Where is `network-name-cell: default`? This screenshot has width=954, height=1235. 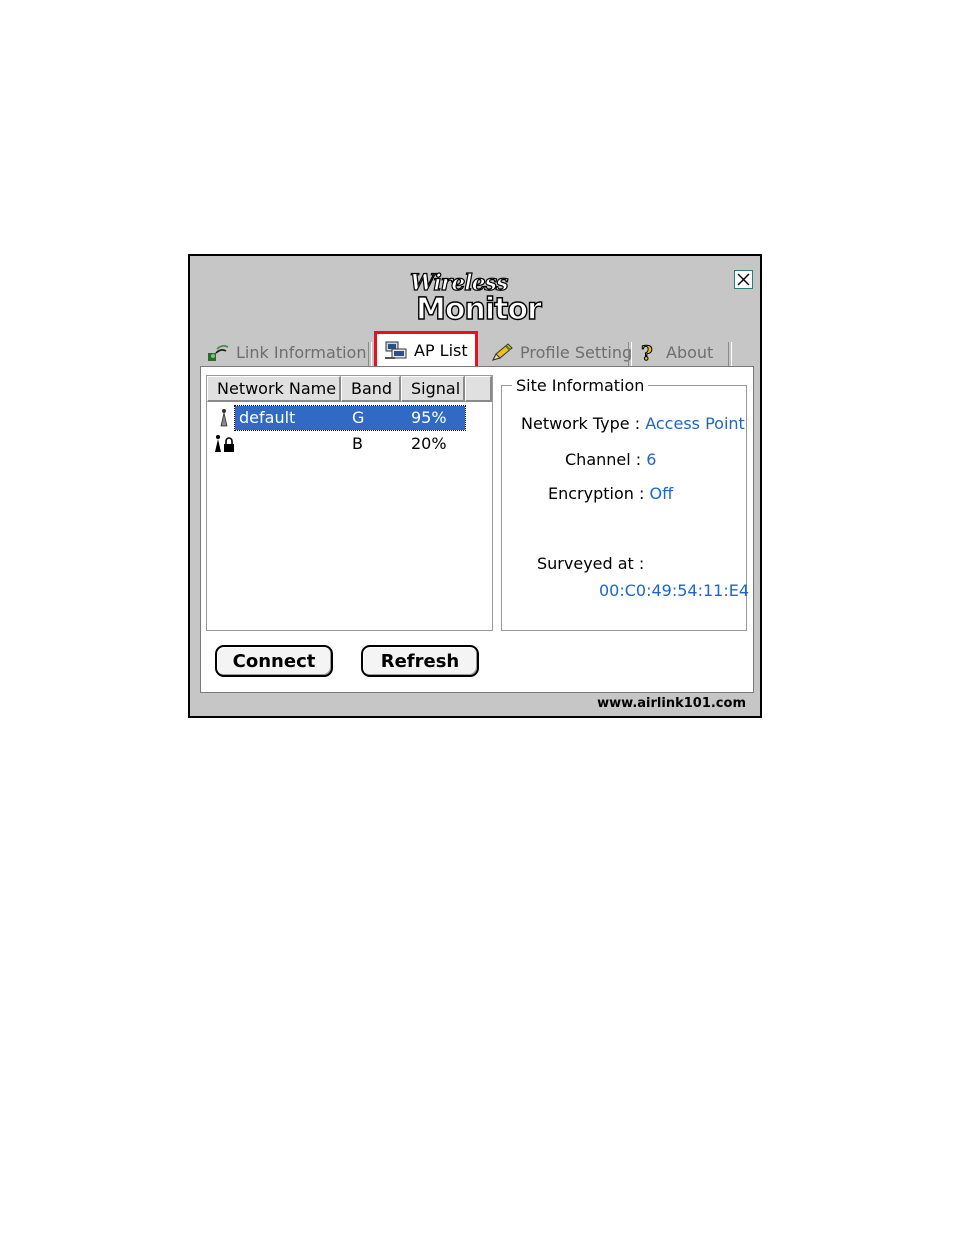
network-name-cell: default is located at coordinates (267, 417).